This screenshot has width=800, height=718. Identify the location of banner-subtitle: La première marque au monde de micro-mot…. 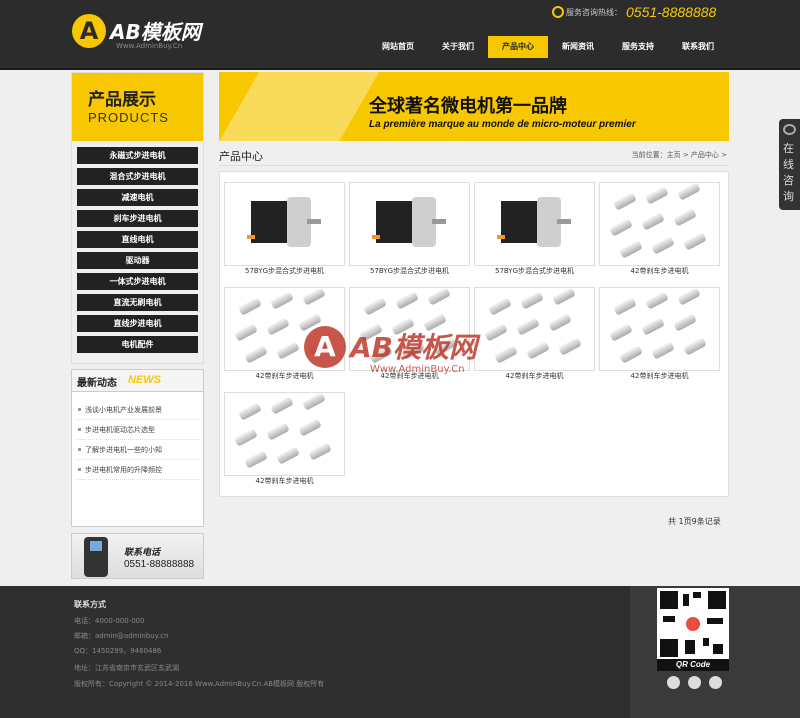
(502, 124).